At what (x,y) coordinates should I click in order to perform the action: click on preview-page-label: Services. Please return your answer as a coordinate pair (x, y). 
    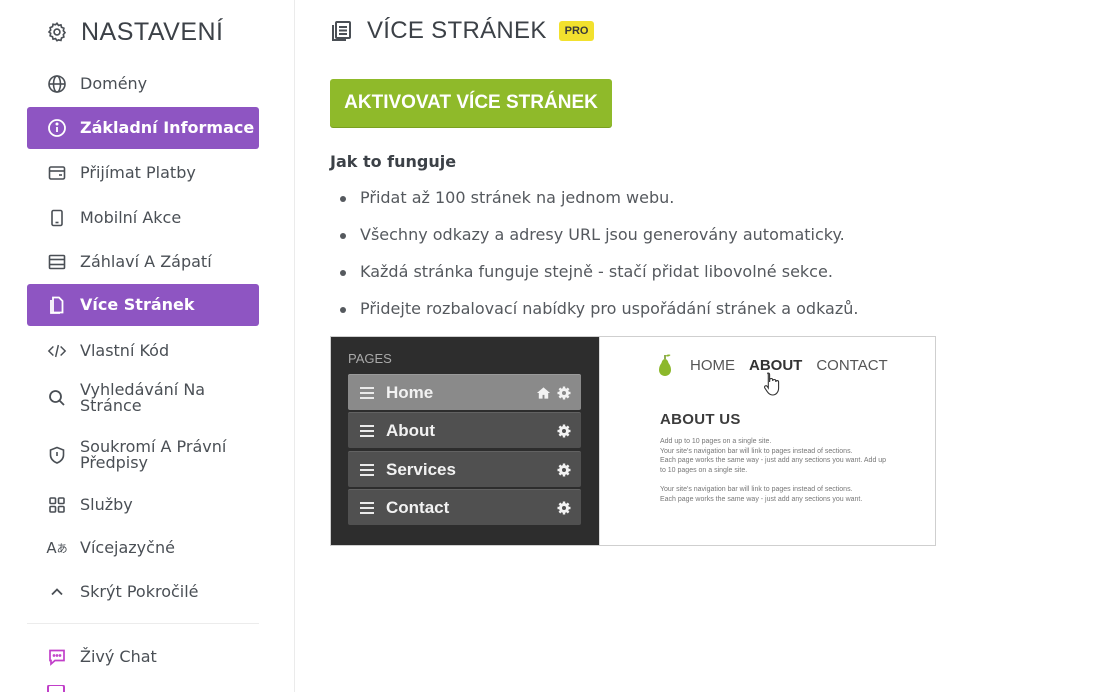
    Looking at the image, I should click on (421, 469).